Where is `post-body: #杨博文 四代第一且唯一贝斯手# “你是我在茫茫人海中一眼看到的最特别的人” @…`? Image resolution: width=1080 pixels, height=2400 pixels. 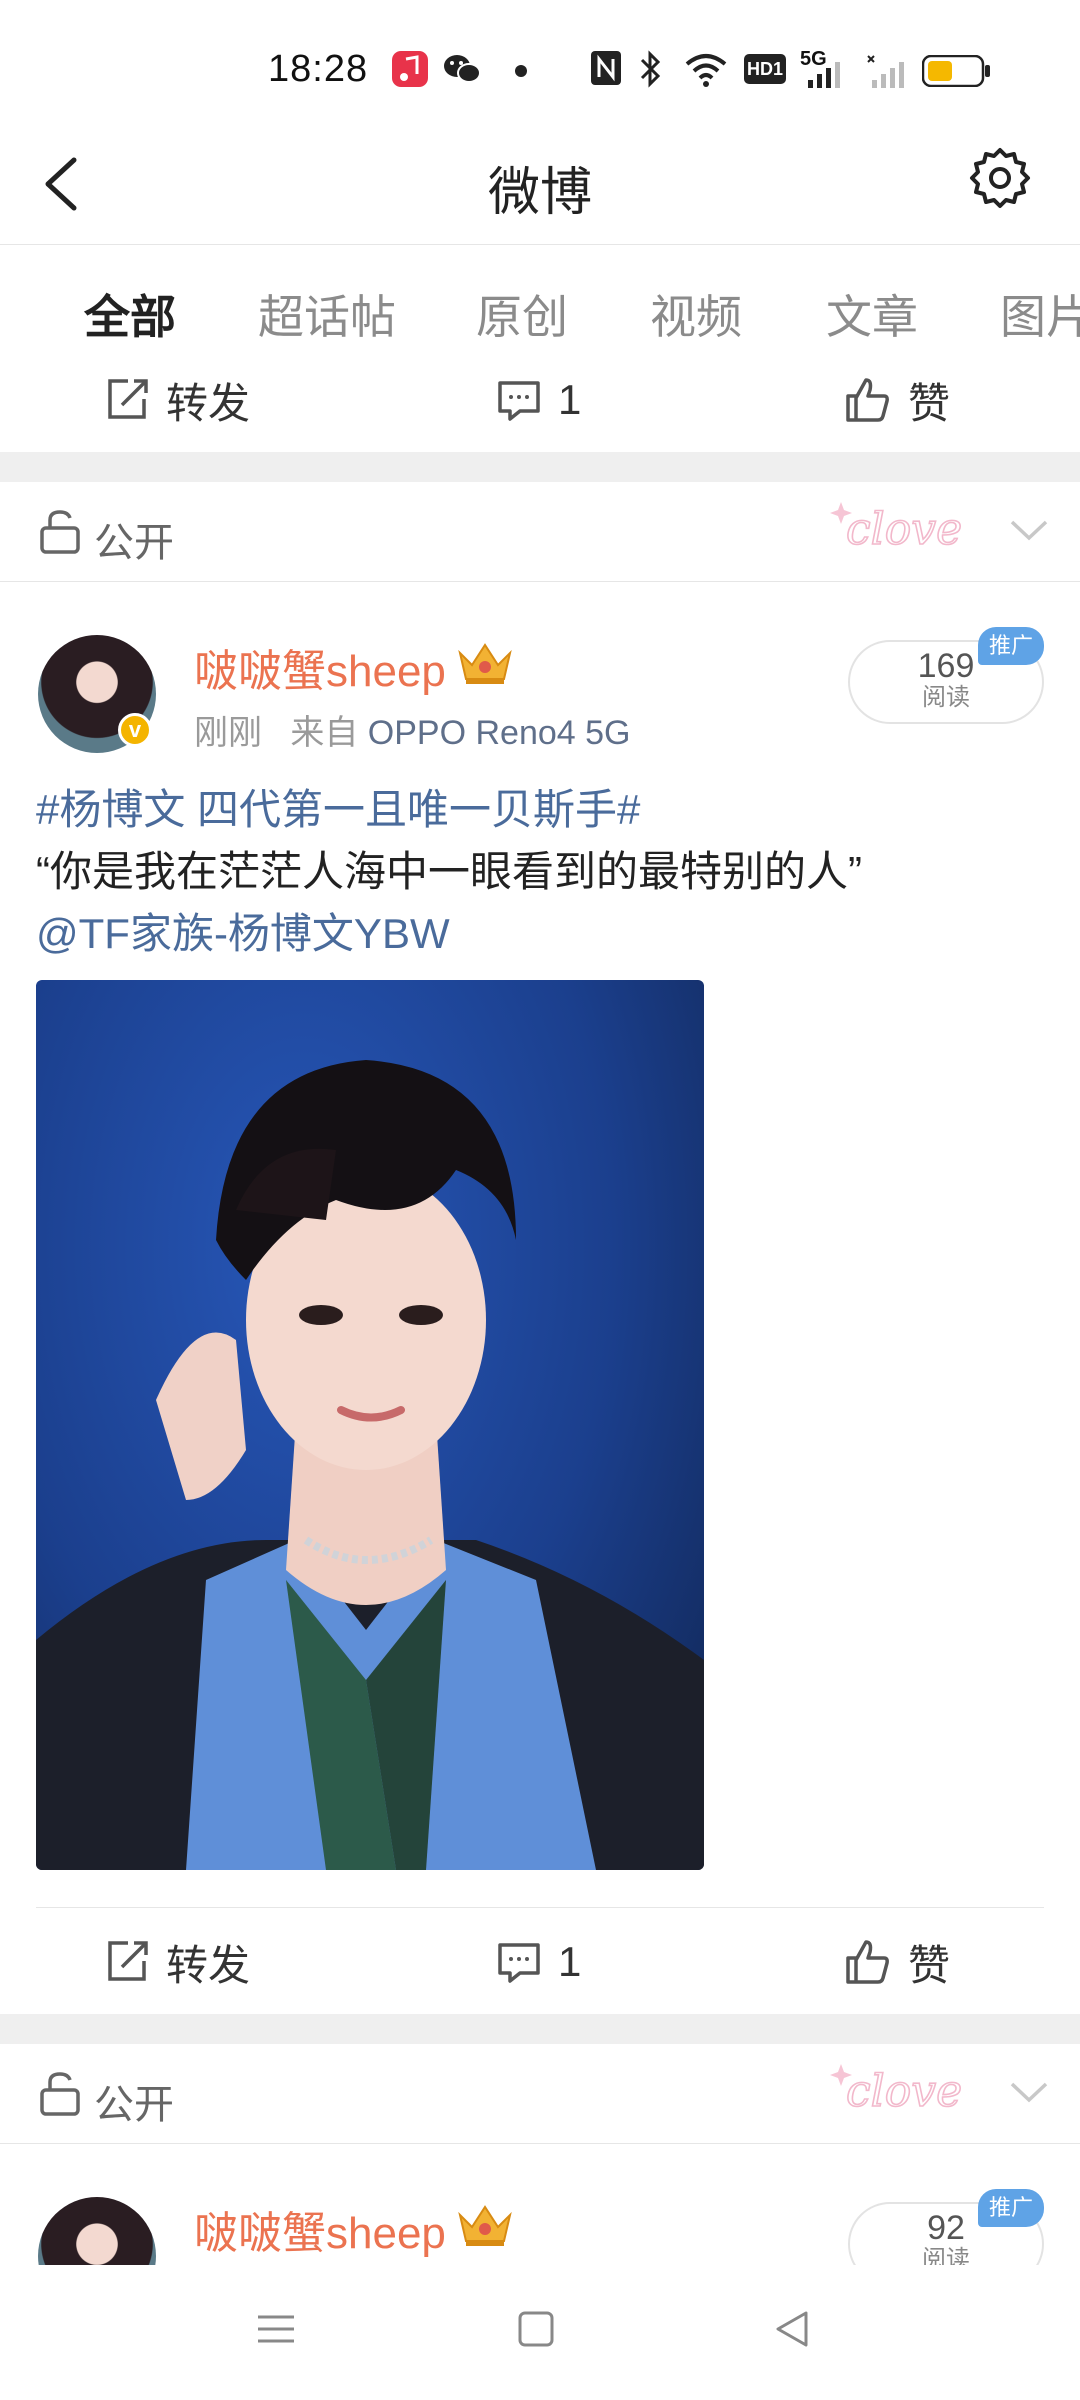
post-body: #杨博文 四代第一且唯一贝斯手# “你是我在茫茫人海中一眼看到的最特别的人” @… is located at coordinates (541, 872).